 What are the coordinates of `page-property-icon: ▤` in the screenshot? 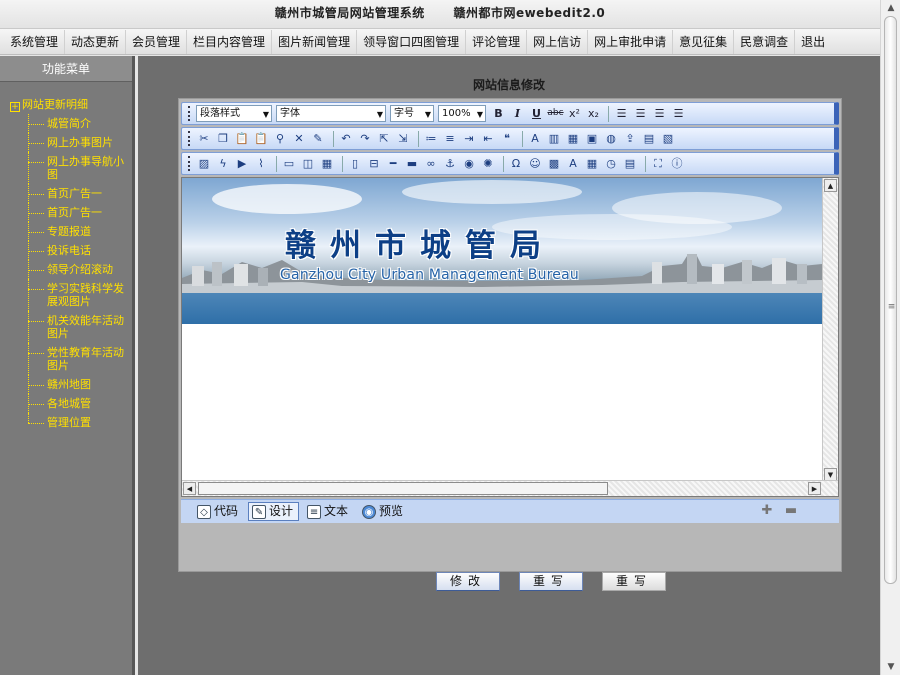 It's located at (630, 164).